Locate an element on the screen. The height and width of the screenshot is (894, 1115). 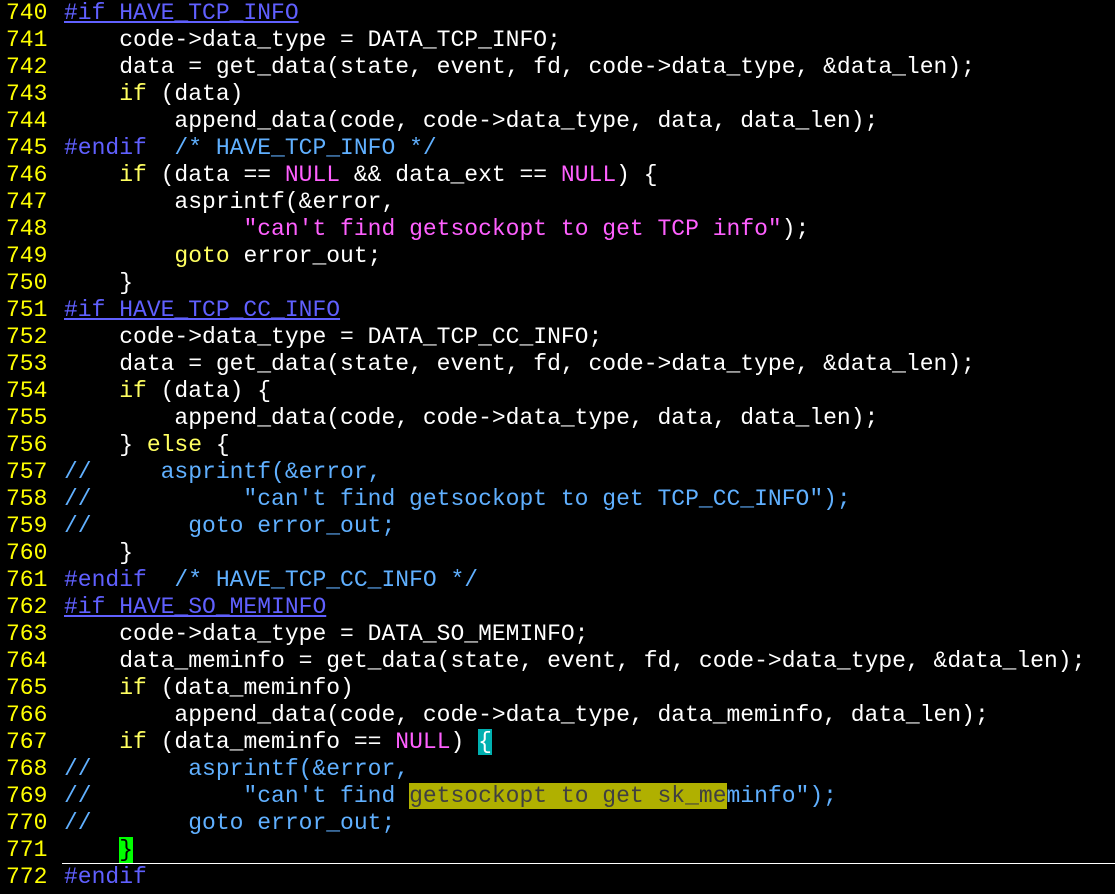
code-text: #if HAVE_TCP_INFO is located at coordinates (177, 13).